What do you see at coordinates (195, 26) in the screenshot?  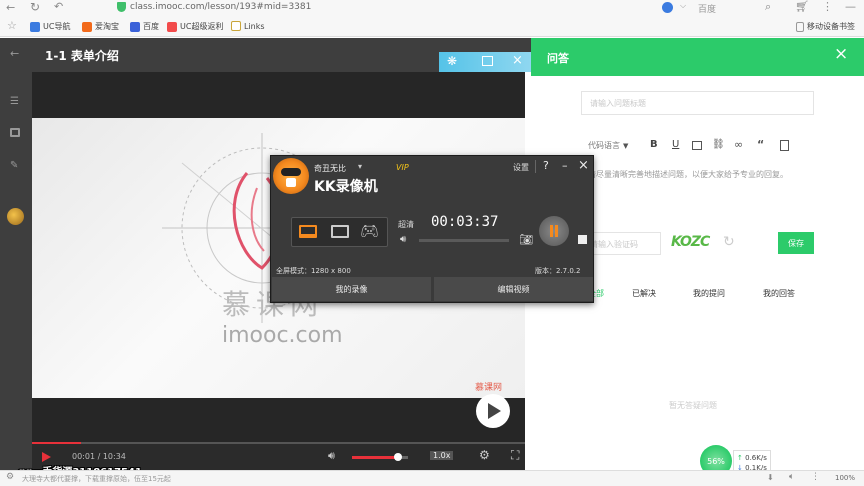 I see `bookmark-uc-fanli: UC超级返利` at bounding box center [195, 26].